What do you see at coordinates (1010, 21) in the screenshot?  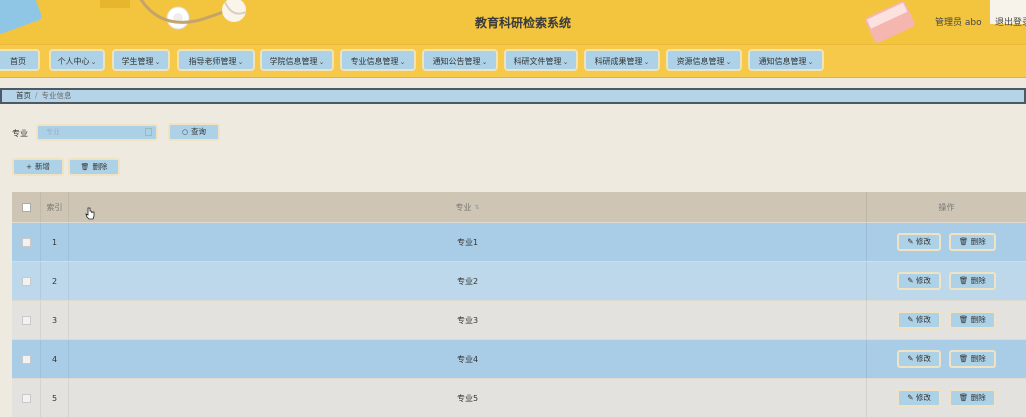 I see `logout-link: 退出登录` at bounding box center [1010, 21].